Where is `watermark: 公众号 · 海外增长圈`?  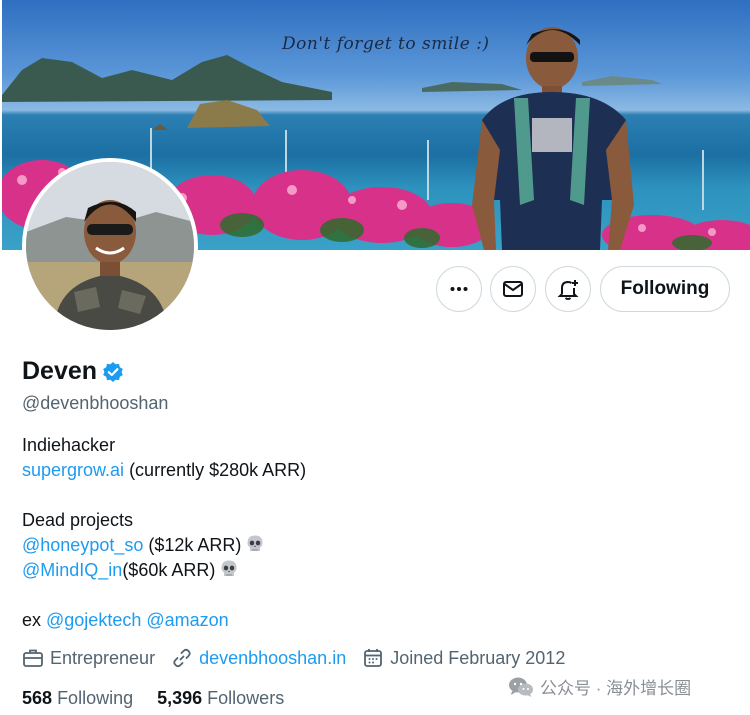 watermark: 公众号 · 海外增长圈 is located at coordinates (599, 686).